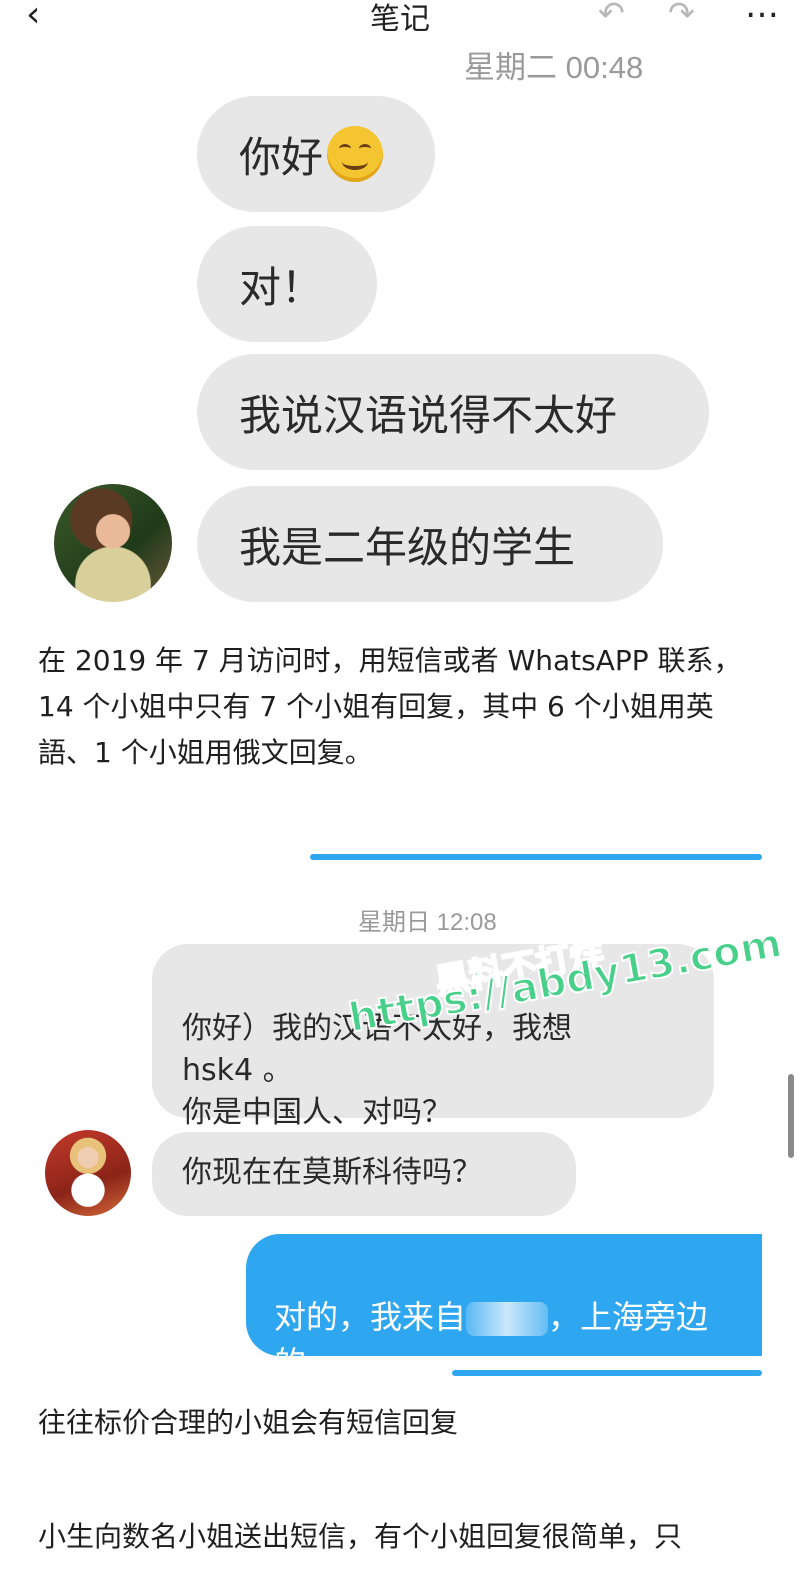  Describe the element at coordinates (370, 1317) in the screenshot. I see `message-text: 对的，我来自` at that location.